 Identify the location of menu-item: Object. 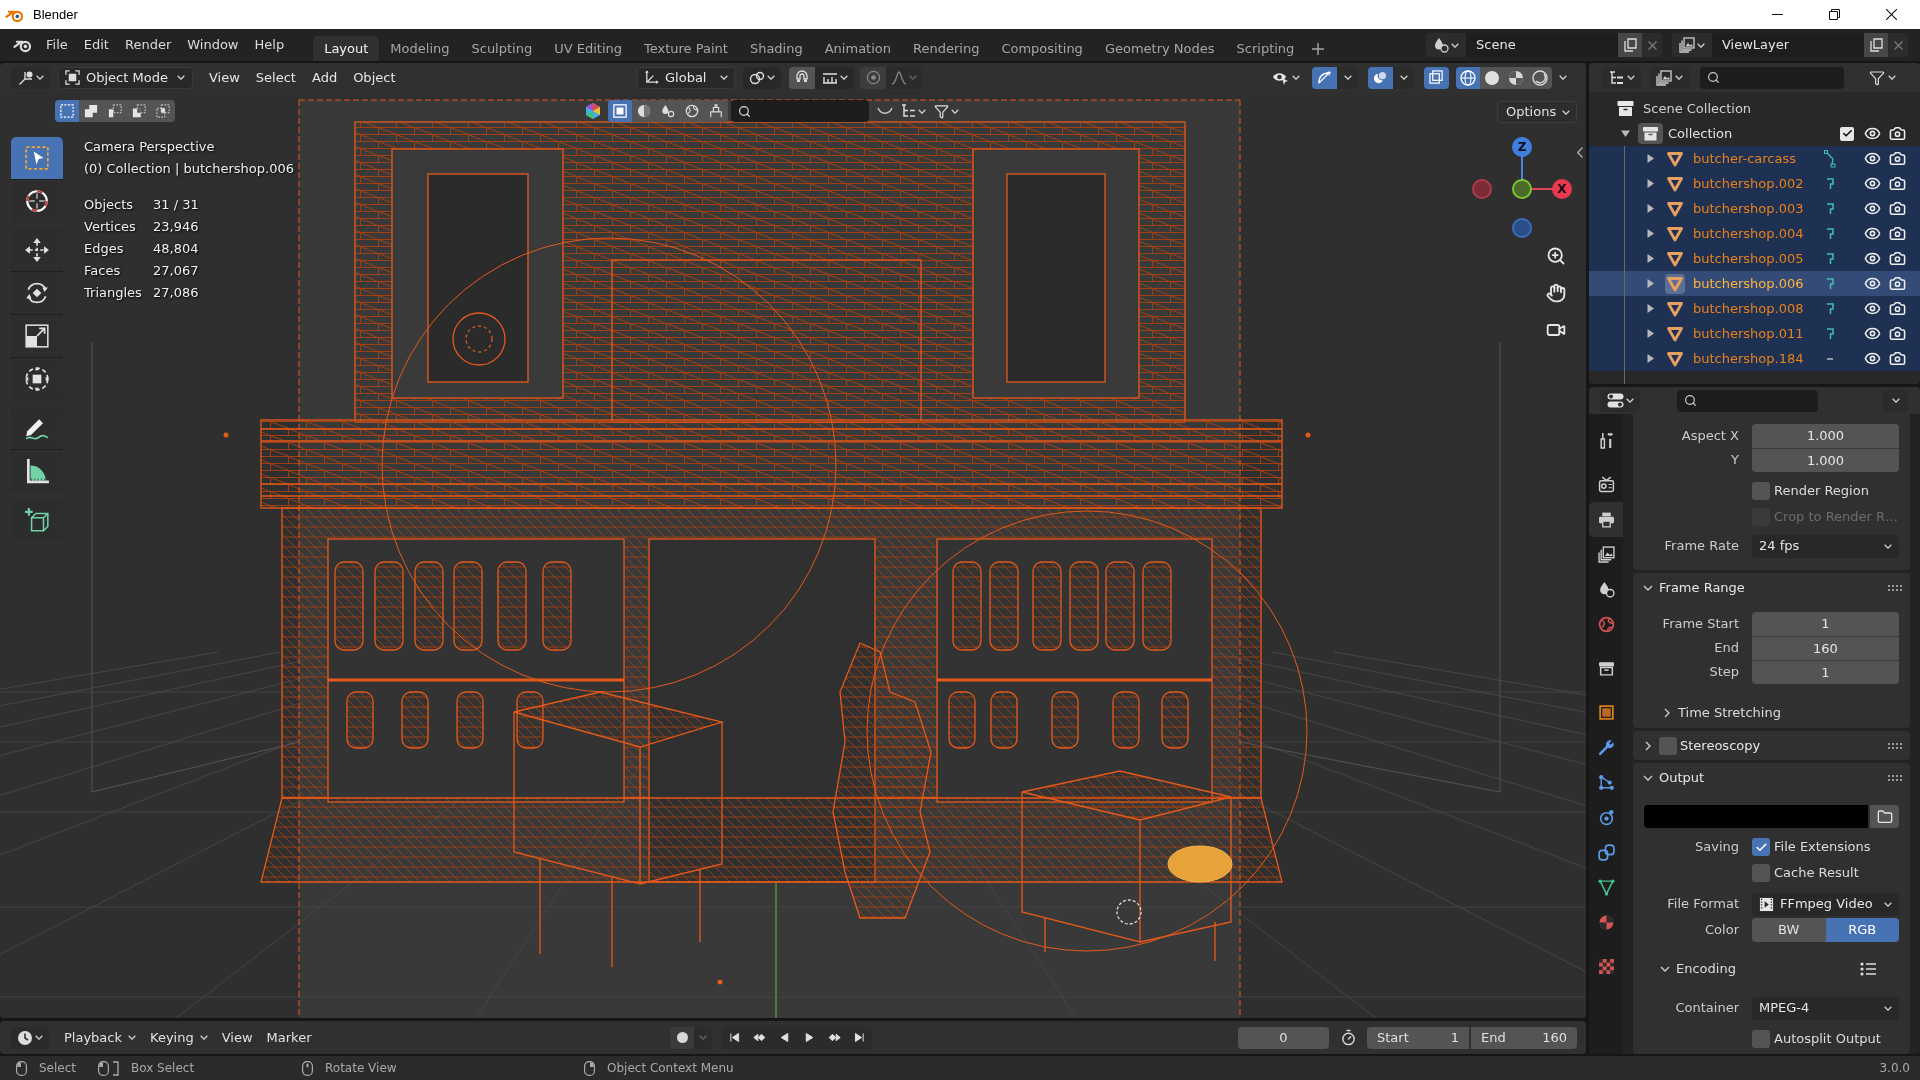
(374, 77).